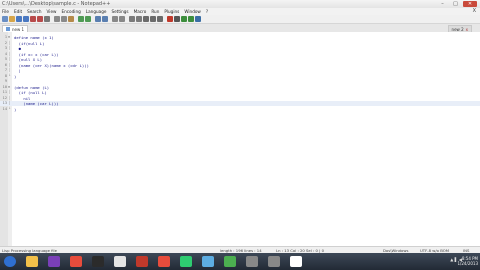 The image size is (480, 270). What do you see at coordinates (240, 261) in the screenshot?
I see `taskbar: ▲ ▌ ◀ 8:54 PM 1/24/2013` at bounding box center [240, 261].